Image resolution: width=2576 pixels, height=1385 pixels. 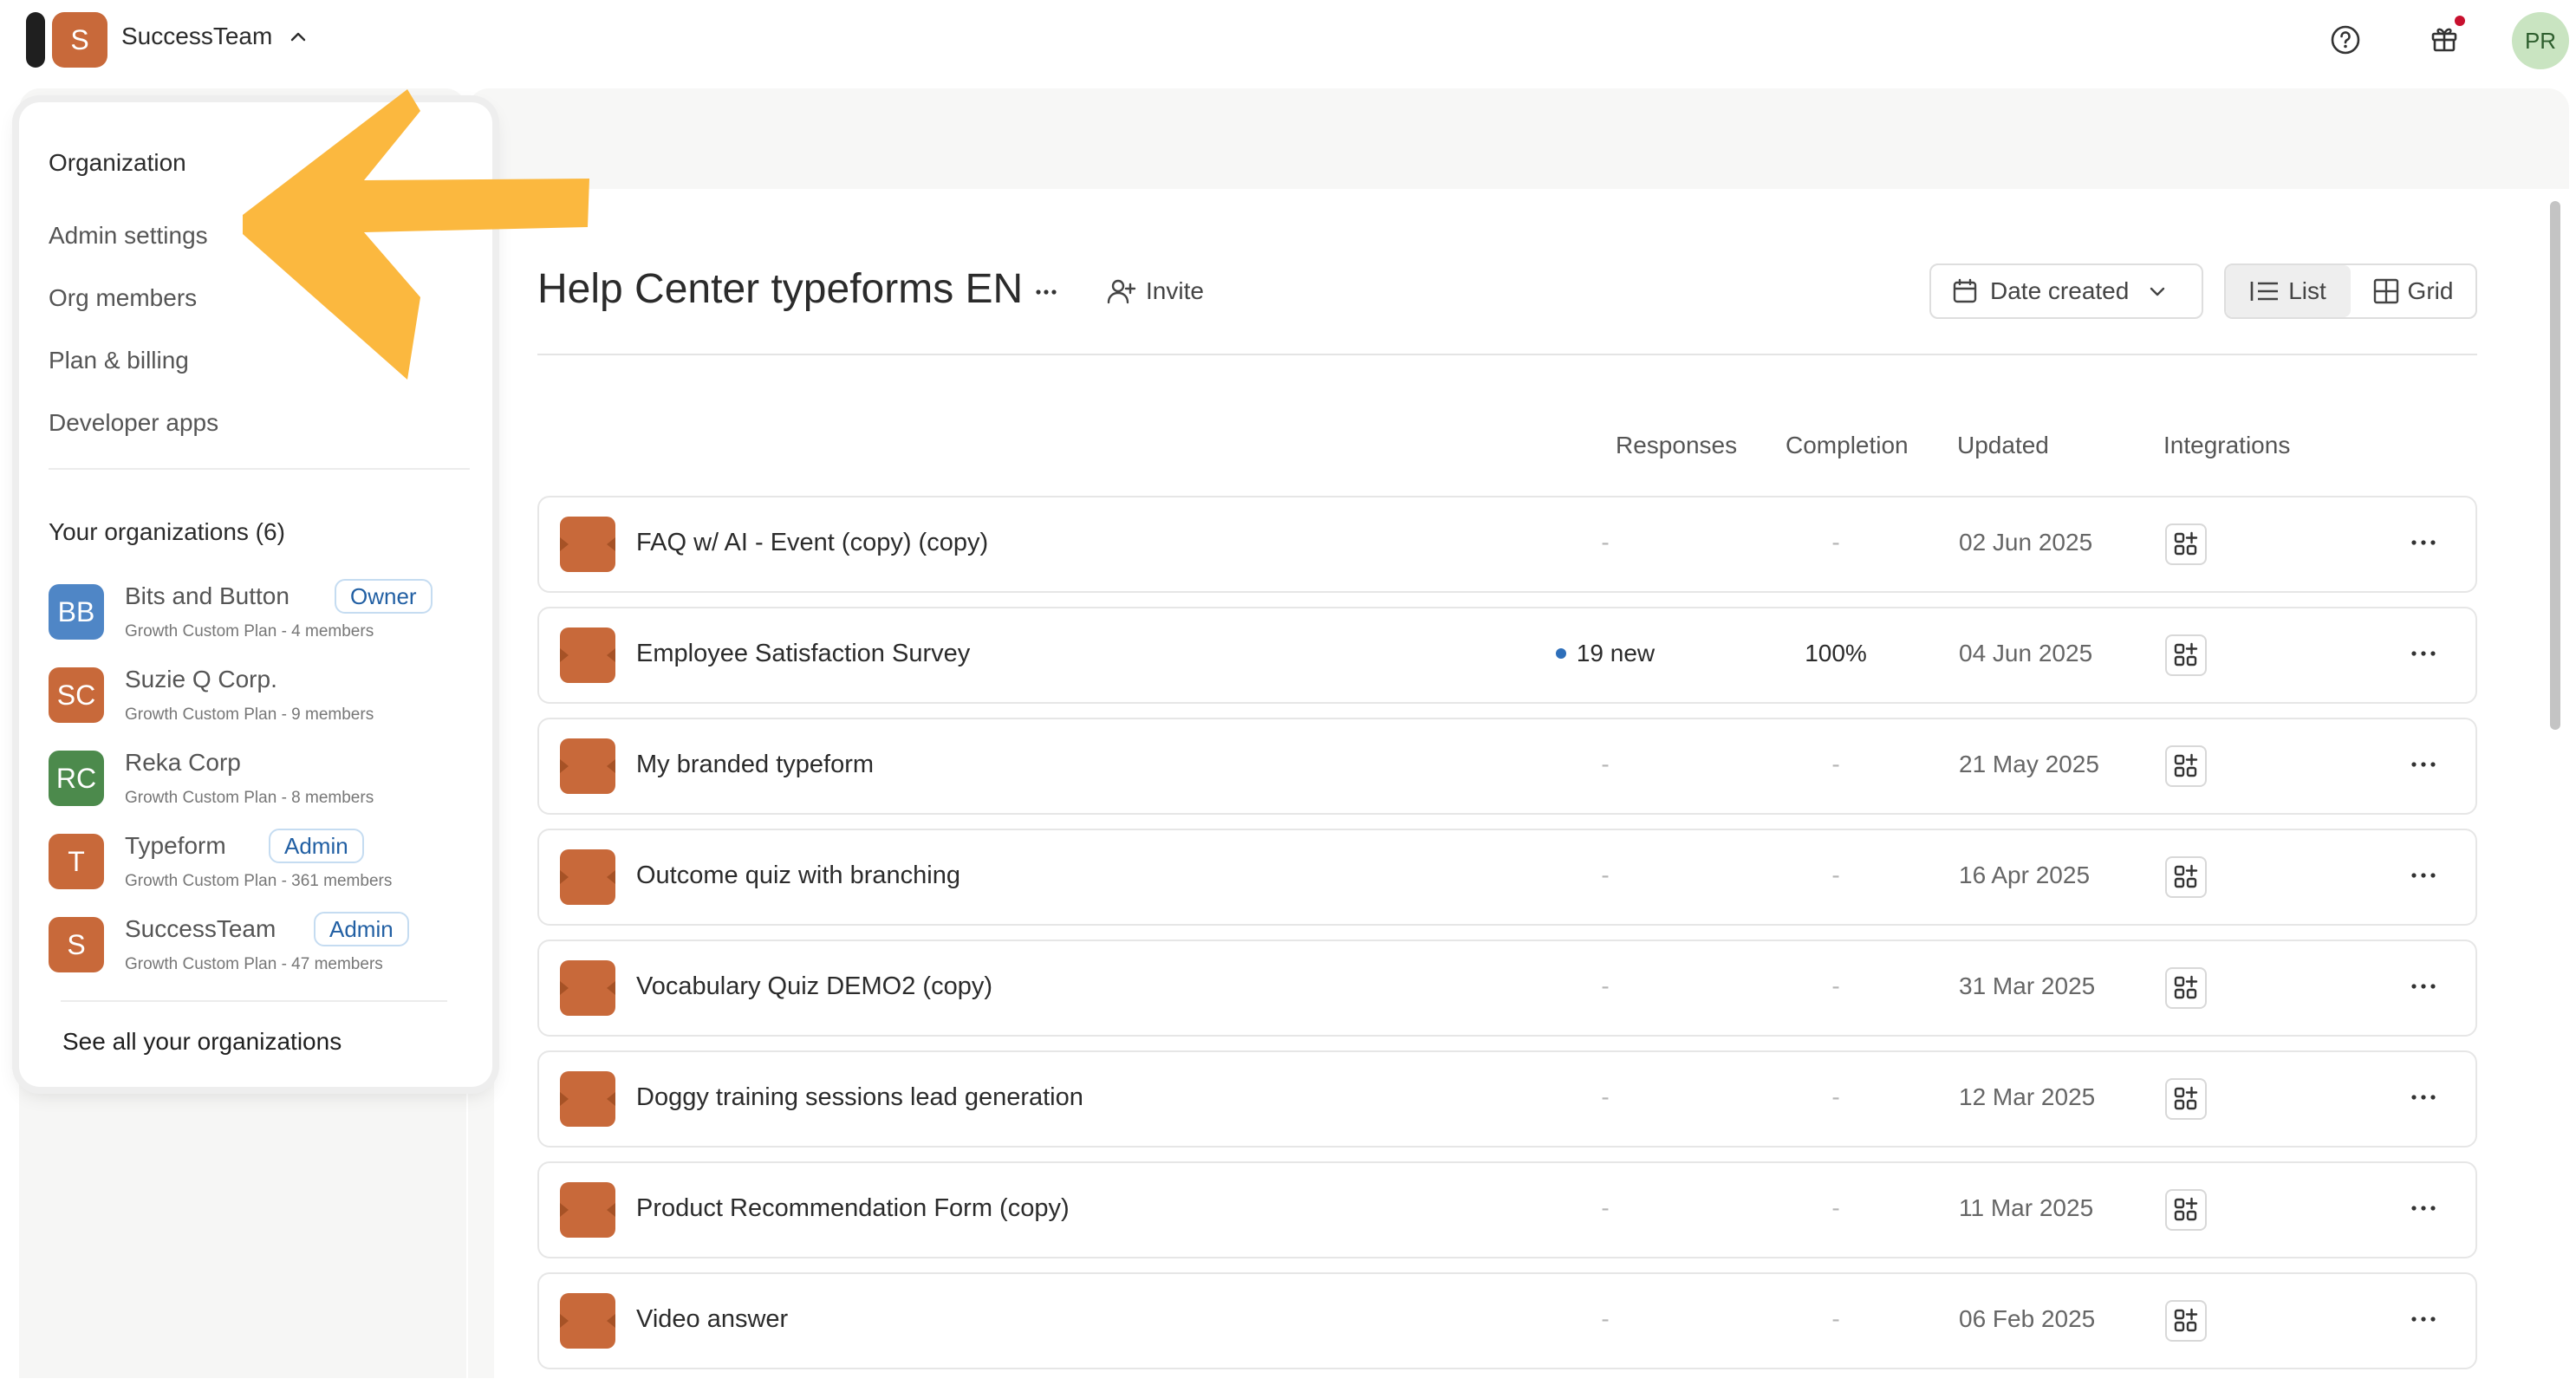 What do you see at coordinates (2029, 764) in the screenshot?
I see `form-updated: 21 May 2025` at bounding box center [2029, 764].